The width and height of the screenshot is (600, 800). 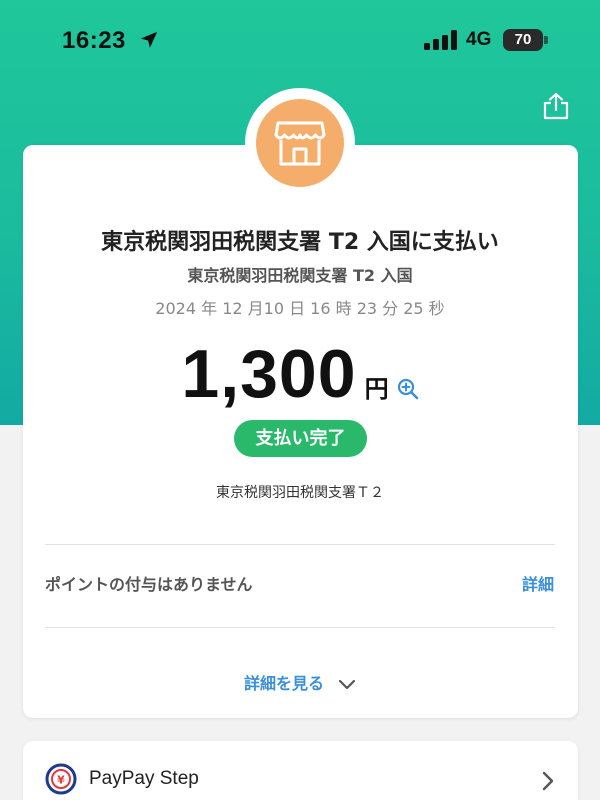 I want to click on share-icon, so click(x=556, y=106).